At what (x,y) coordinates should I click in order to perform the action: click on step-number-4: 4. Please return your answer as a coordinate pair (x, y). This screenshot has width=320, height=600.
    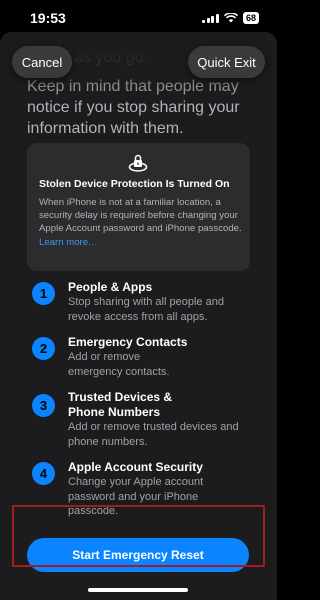
    Looking at the image, I should click on (43, 473).